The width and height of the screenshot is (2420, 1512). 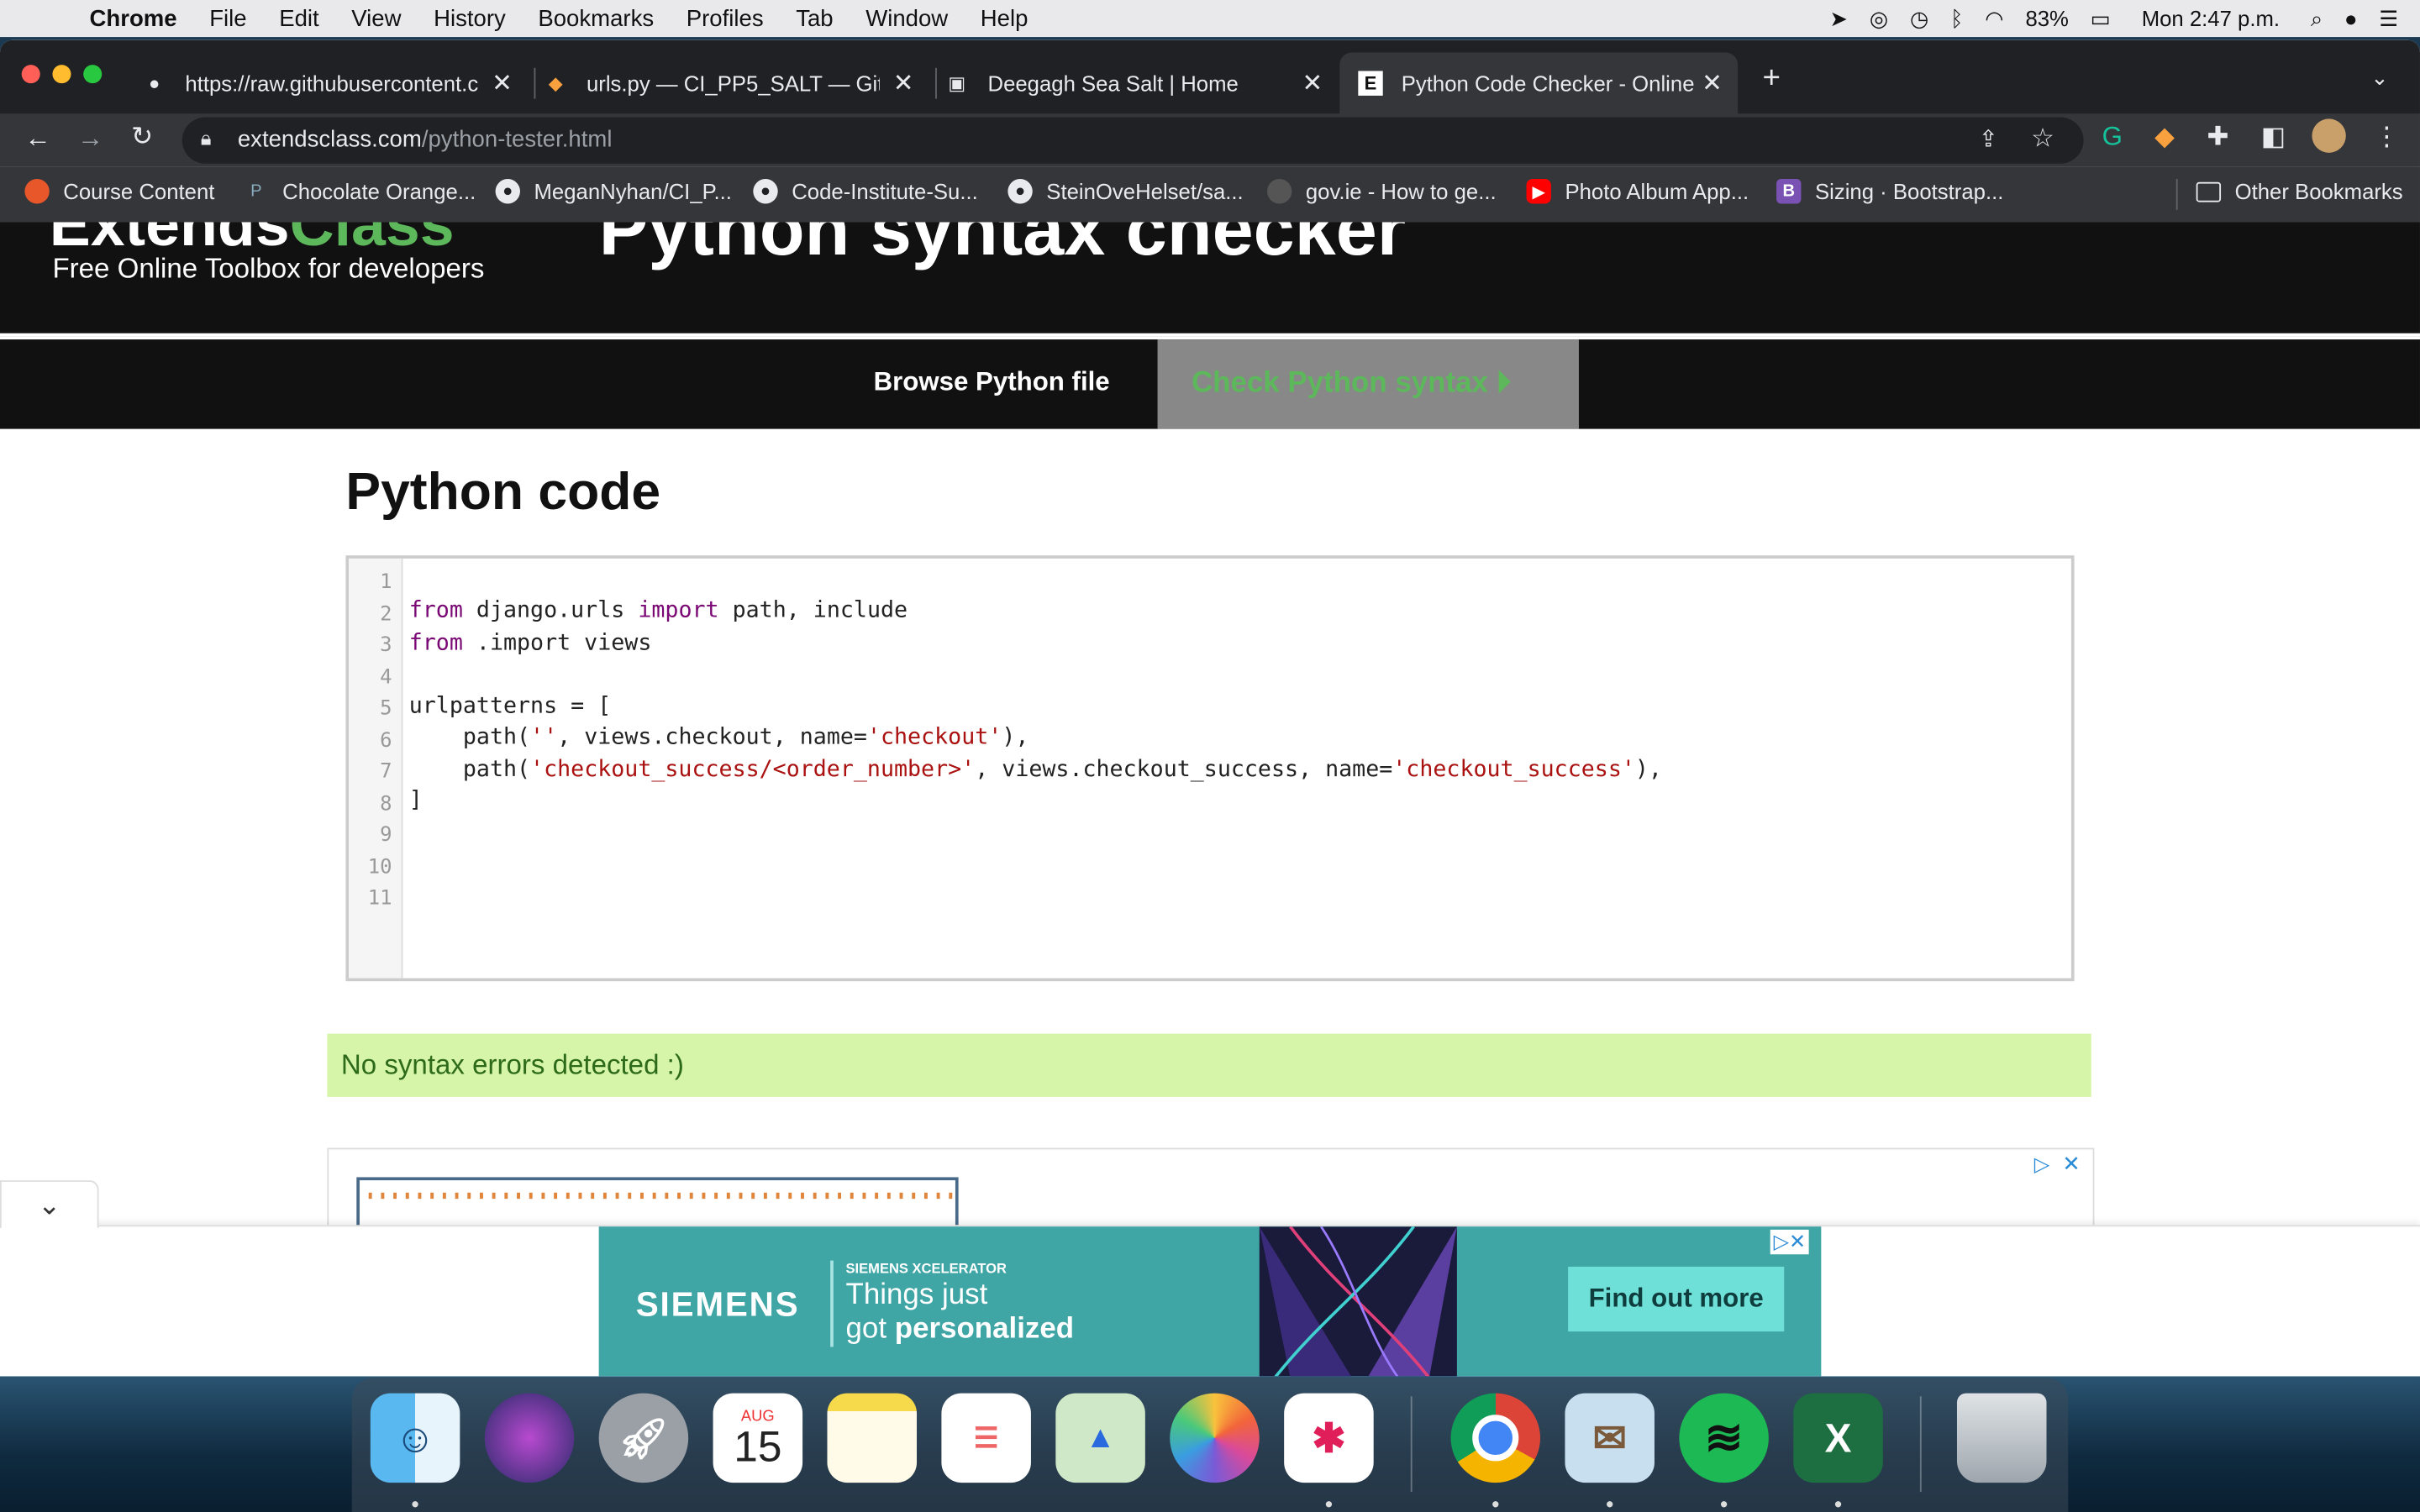 What do you see at coordinates (529, 1438) in the screenshot?
I see `siri-icon` at bounding box center [529, 1438].